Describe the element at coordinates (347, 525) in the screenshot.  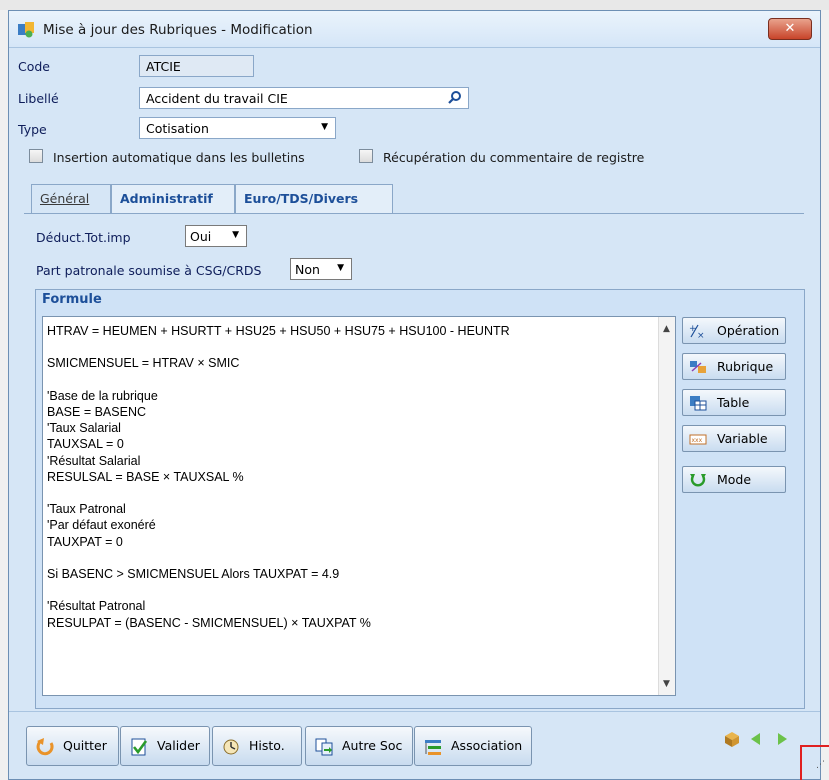
I see `formula-line: 'Par défaut exonéré` at that location.